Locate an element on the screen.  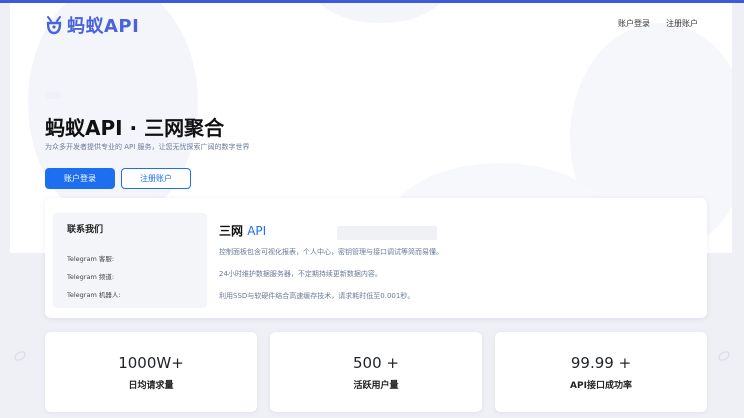
stat-card-success-rate: 99.99 + API接口成功率 is located at coordinates (601, 372).